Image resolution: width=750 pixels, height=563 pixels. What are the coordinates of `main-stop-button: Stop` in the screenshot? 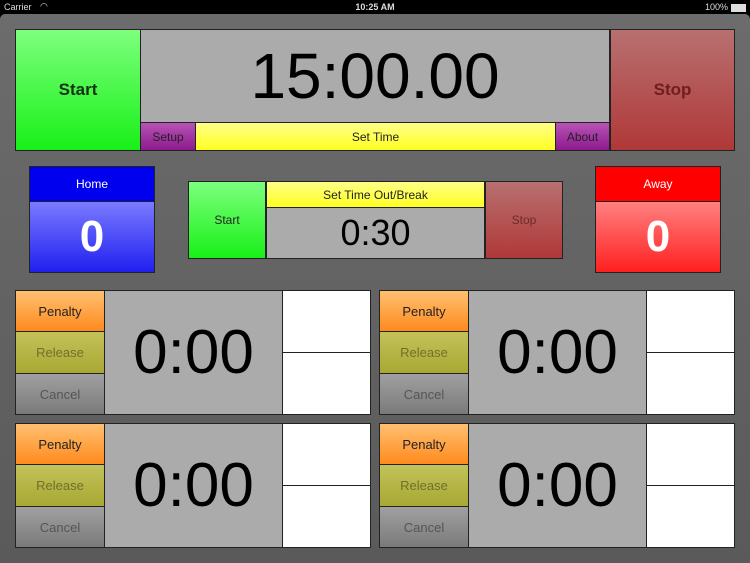 It's located at (672, 90).